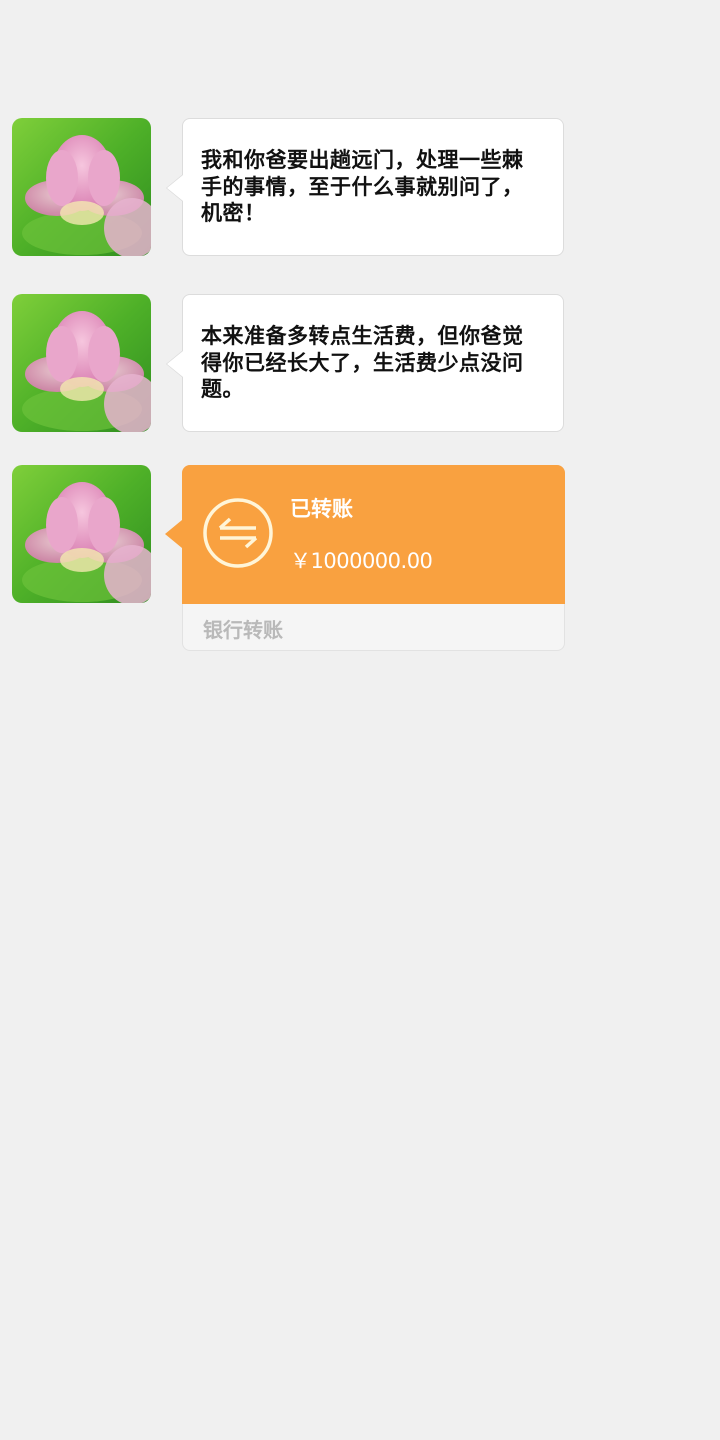 Image resolution: width=720 pixels, height=1440 pixels. I want to click on transfer-card: 已转账 ￥1000000.00 银行转账, so click(365, 558).